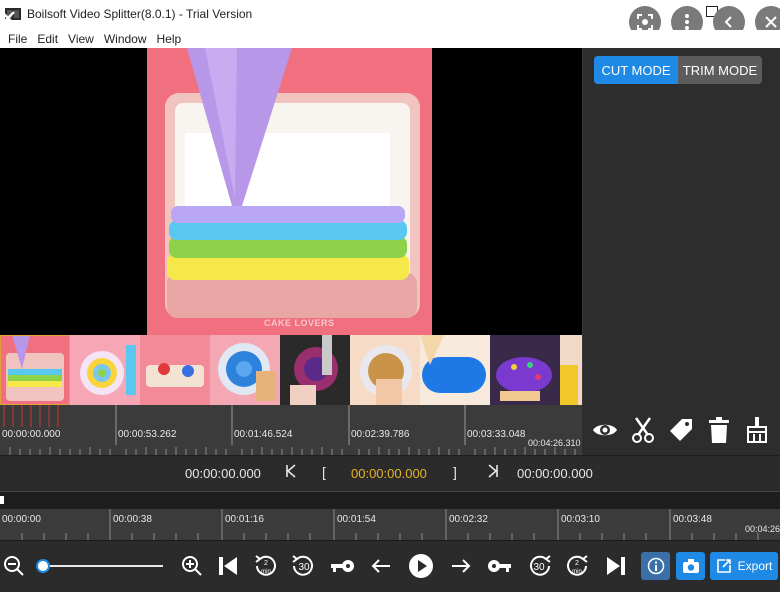 The height and width of the screenshot is (592, 780). I want to click on video-watermark: CAKE LOVERS, so click(299, 323).